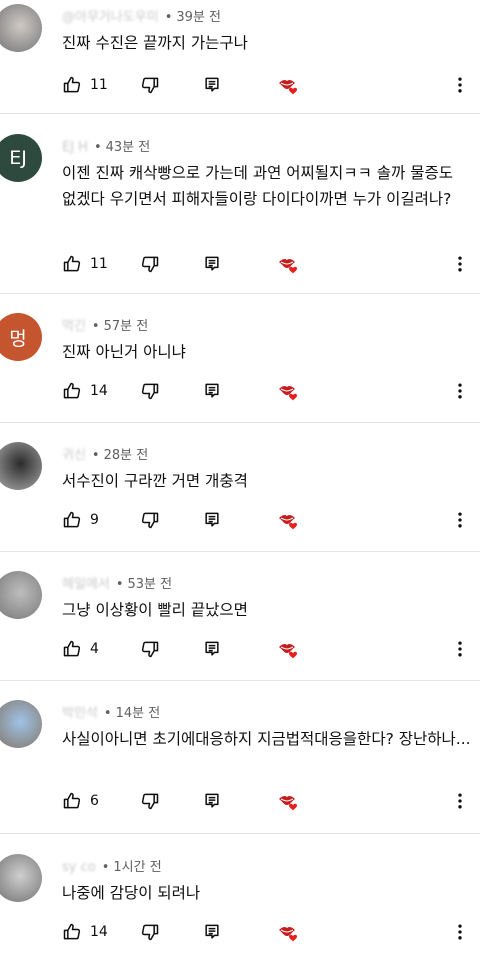 The width and height of the screenshot is (480, 956). Describe the element at coordinates (124, 352) in the screenshot. I see `comment-text: 진짜 아닌거 아니냐` at that location.